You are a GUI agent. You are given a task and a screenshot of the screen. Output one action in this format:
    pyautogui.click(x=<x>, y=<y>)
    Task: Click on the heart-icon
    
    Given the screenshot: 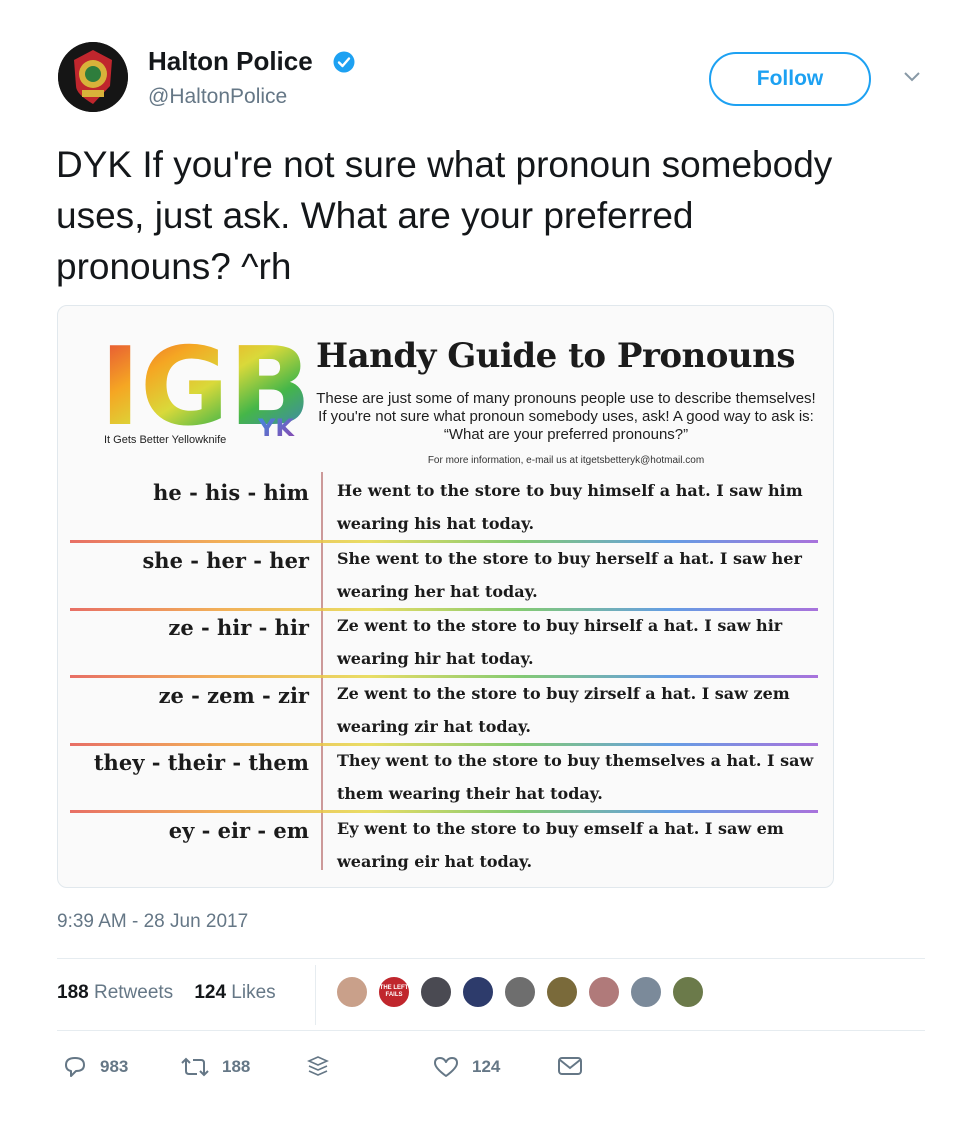 What is the action you would take?
    pyautogui.click(x=446, y=1067)
    